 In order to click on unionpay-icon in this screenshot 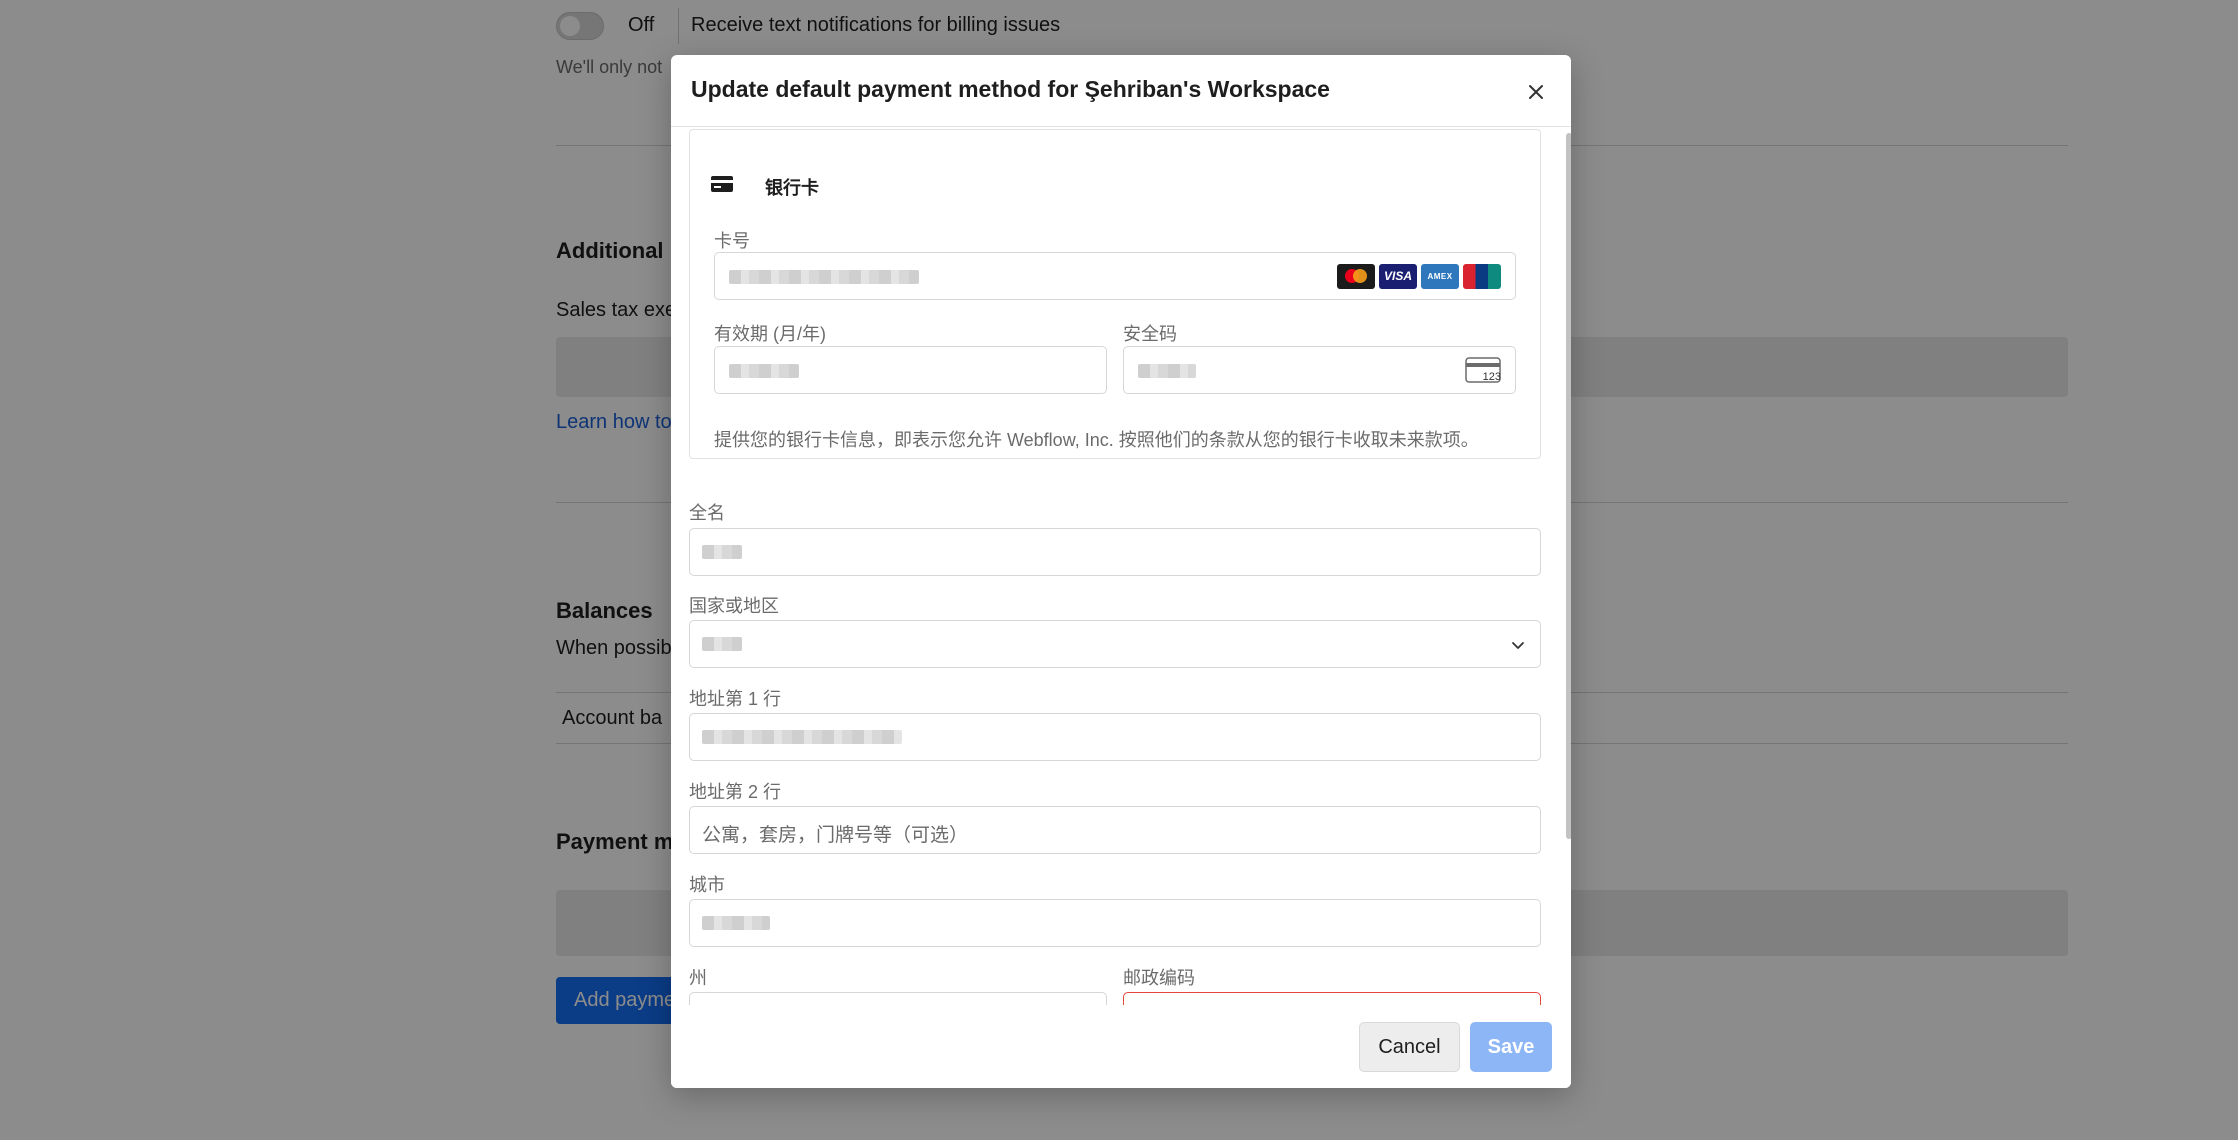, I will do `click(1482, 276)`.